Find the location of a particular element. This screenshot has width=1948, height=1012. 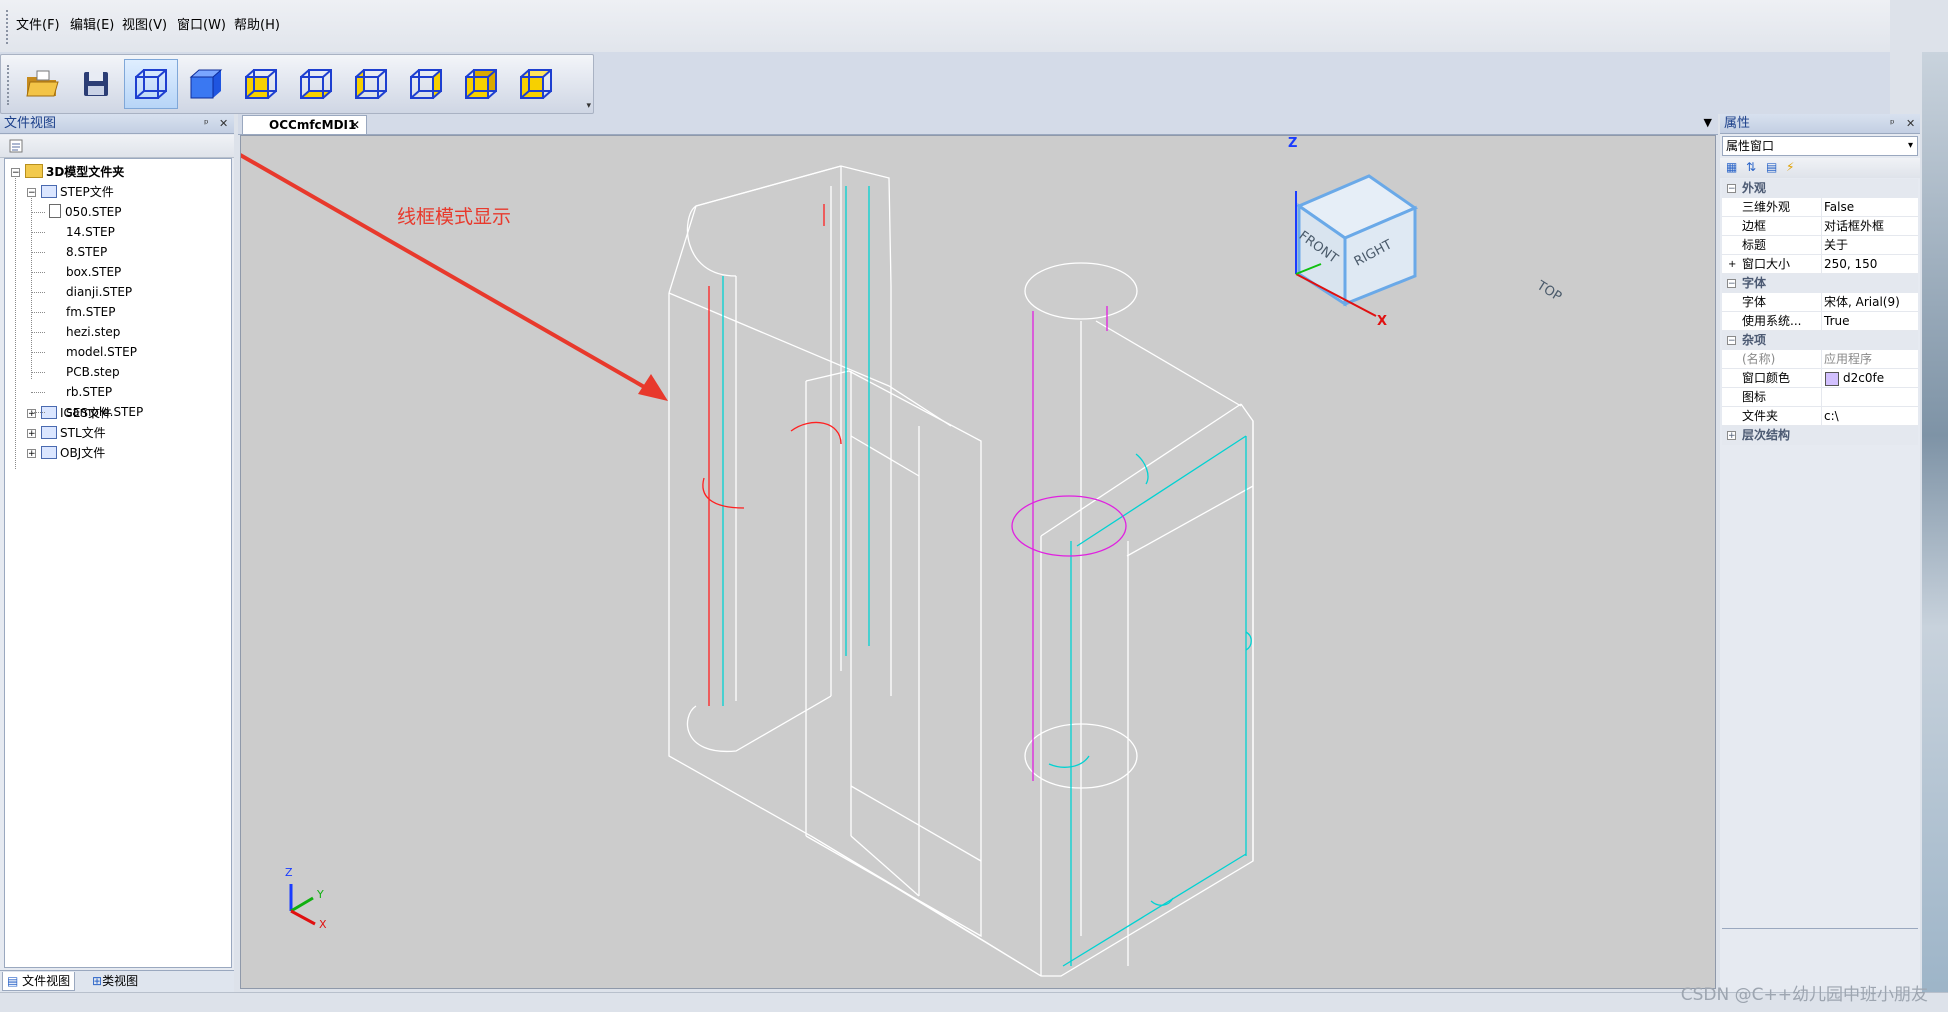

tree-file-item: 8.STEP is located at coordinates (86, 252).